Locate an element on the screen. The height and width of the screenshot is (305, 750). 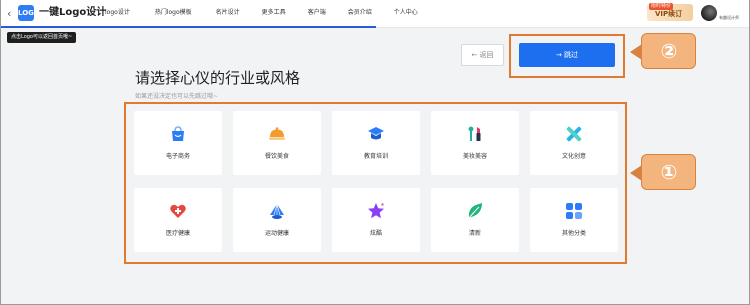
nav-item-user-center: 个人中心 is located at coordinates (406, 13).